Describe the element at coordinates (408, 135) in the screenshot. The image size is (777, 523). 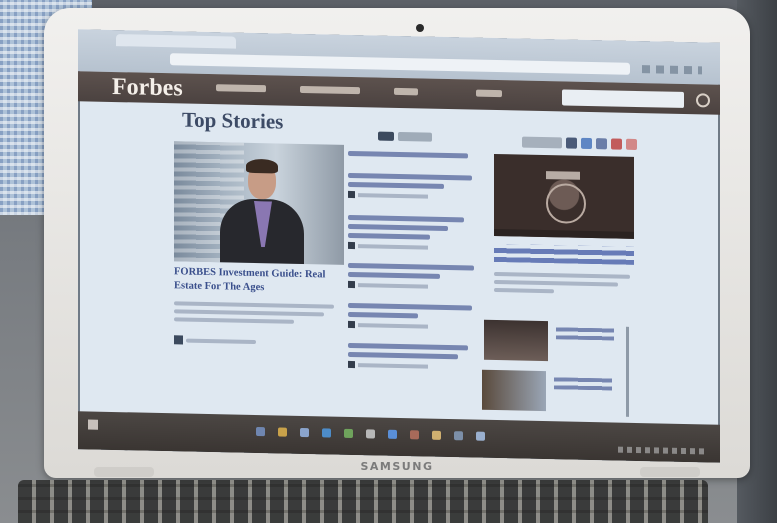
I see `view-toggle` at that location.